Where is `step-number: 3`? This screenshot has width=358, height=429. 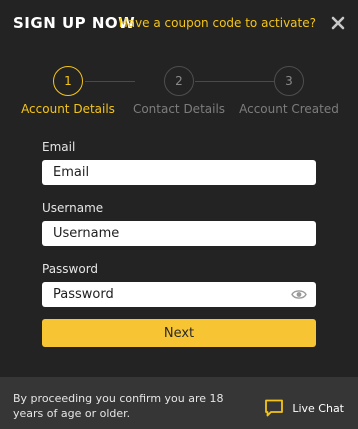
step-number: 3 is located at coordinates (289, 81).